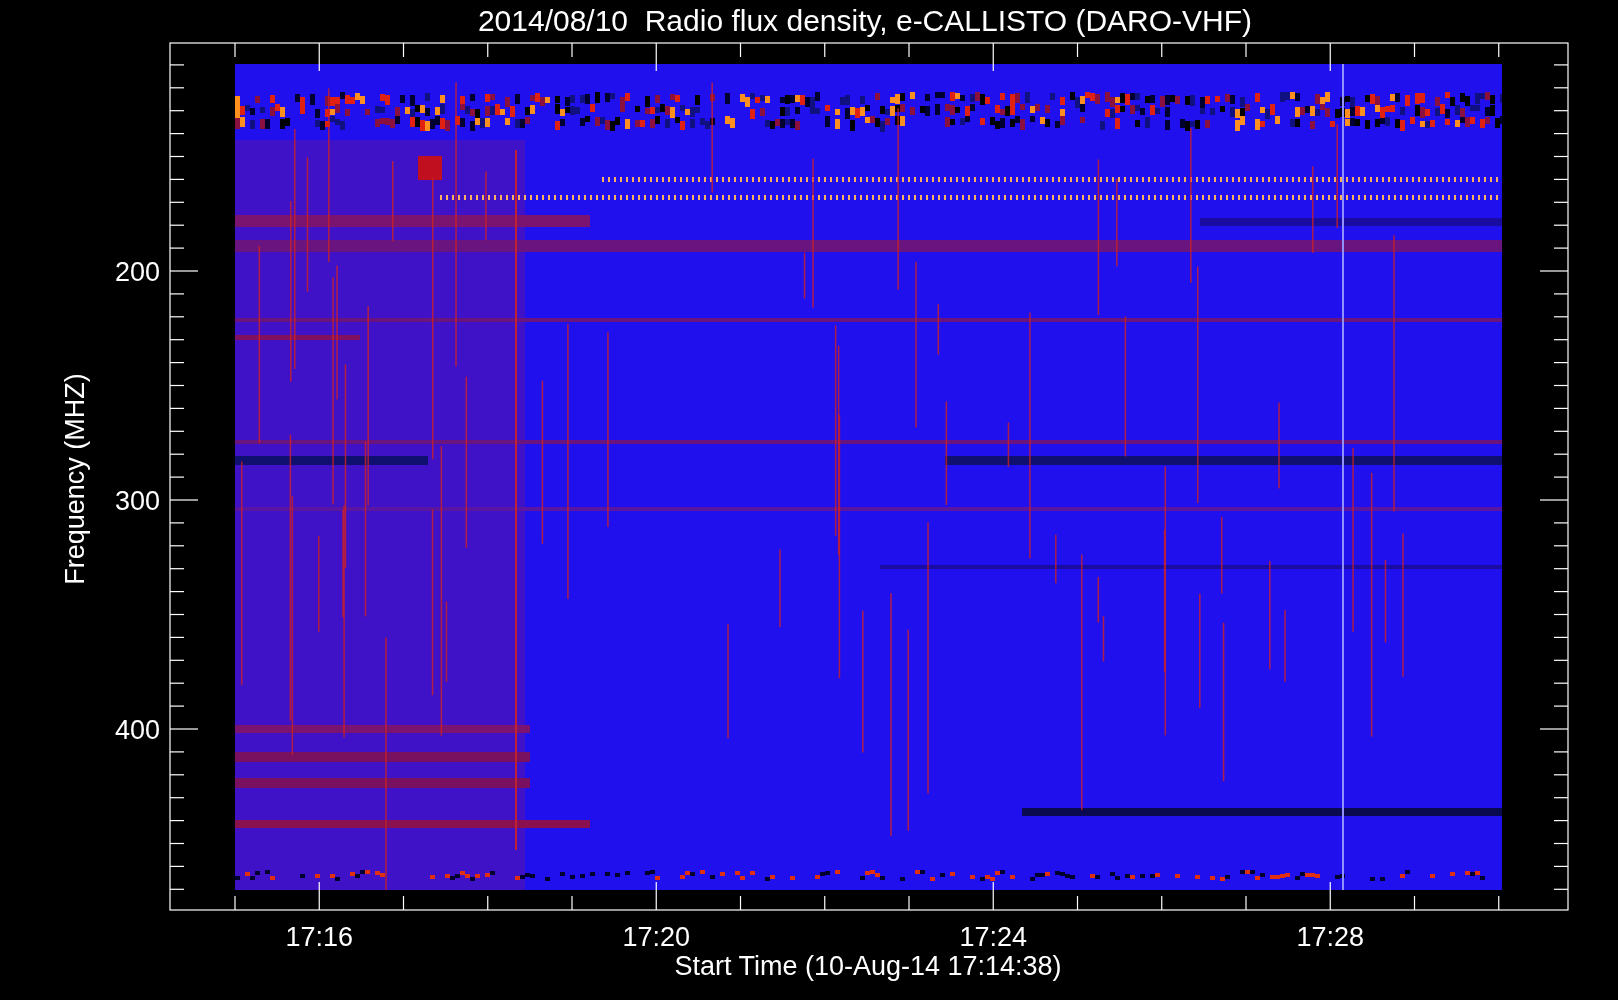  Describe the element at coordinates (993, 937) in the screenshot. I see `x-tick-label: 17:24` at that location.